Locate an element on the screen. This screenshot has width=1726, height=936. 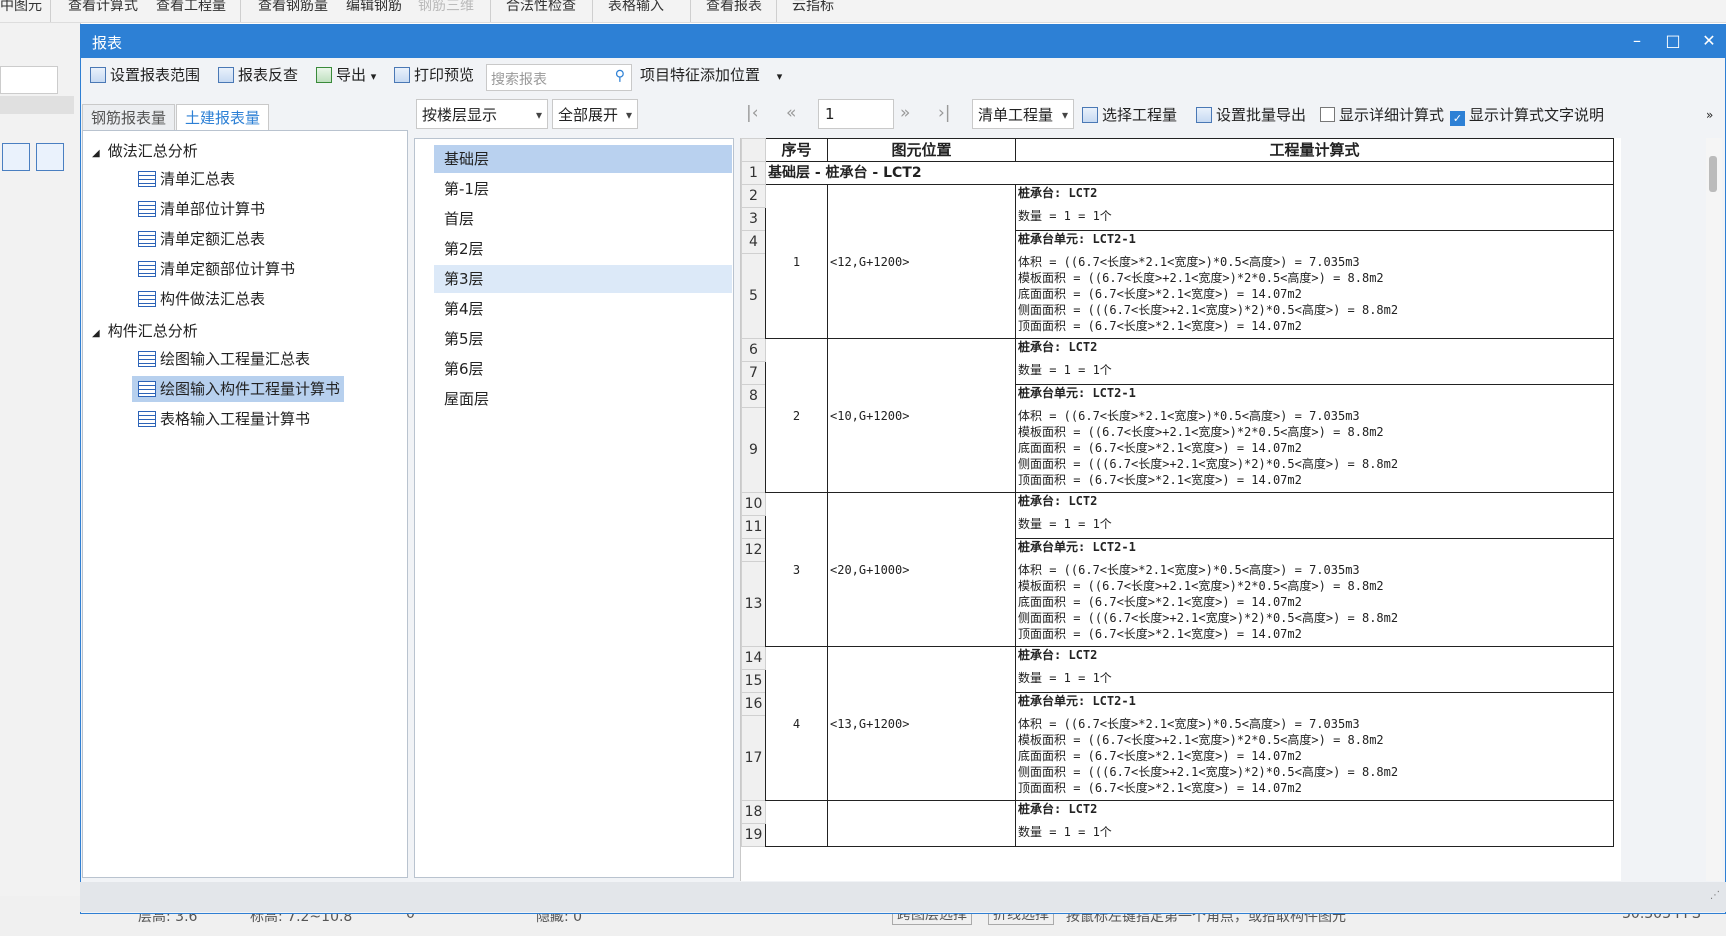
tree-group-method-summary: ◢ 做法汇总分析 is located at coordinates (145, 150).